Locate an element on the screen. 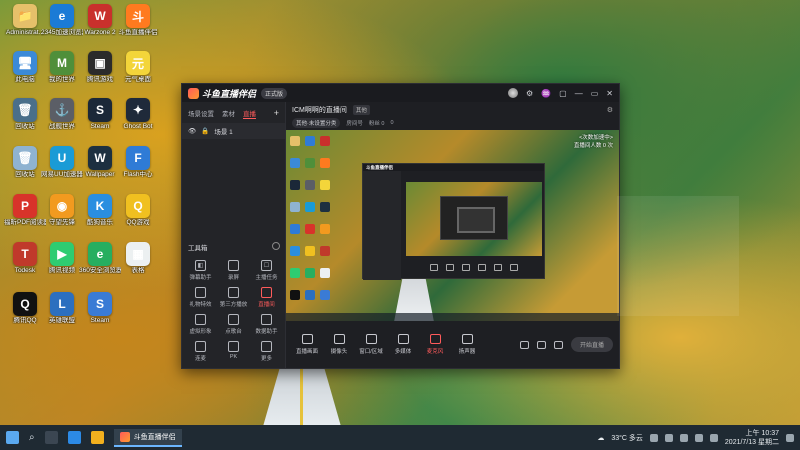 Image resolution: width=800 pixels, height=450 pixels. widgets-icon is located at coordinates (74, 437).